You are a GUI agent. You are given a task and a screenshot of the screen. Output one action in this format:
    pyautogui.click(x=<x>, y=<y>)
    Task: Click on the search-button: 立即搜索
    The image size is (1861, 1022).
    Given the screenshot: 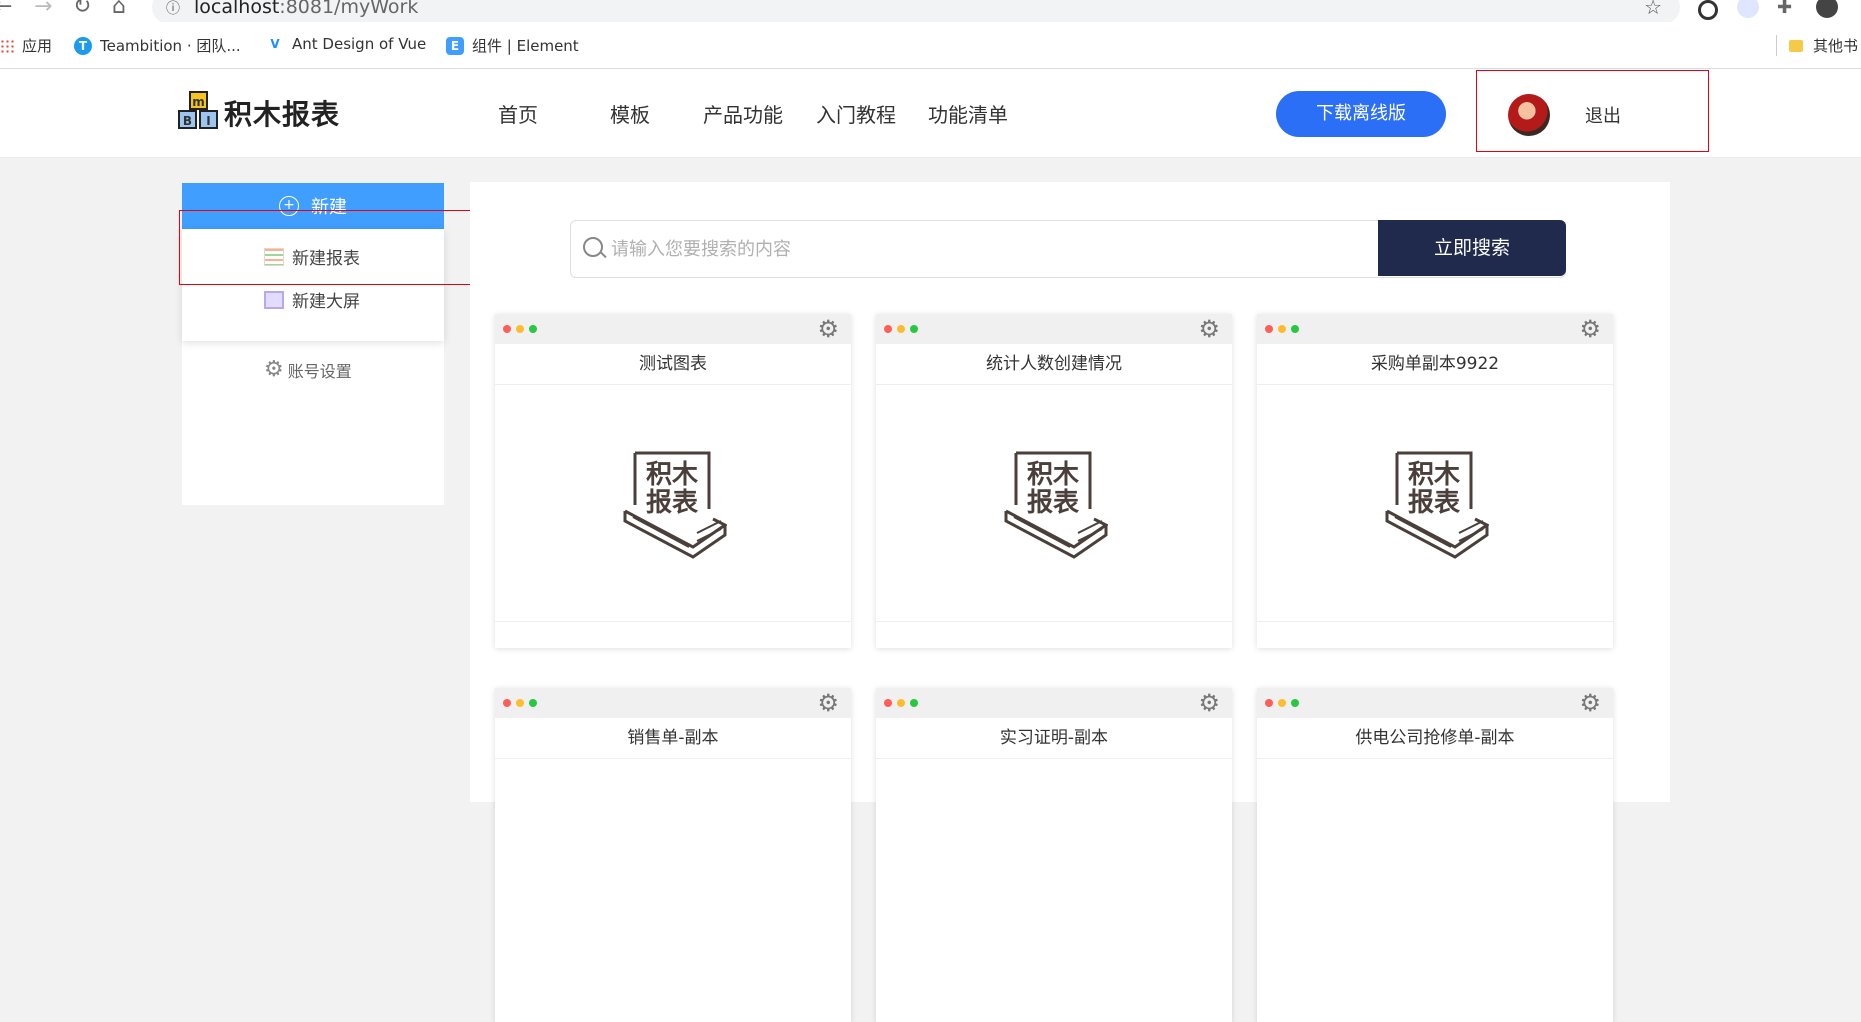 What is the action you would take?
    pyautogui.click(x=1472, y=248)
    